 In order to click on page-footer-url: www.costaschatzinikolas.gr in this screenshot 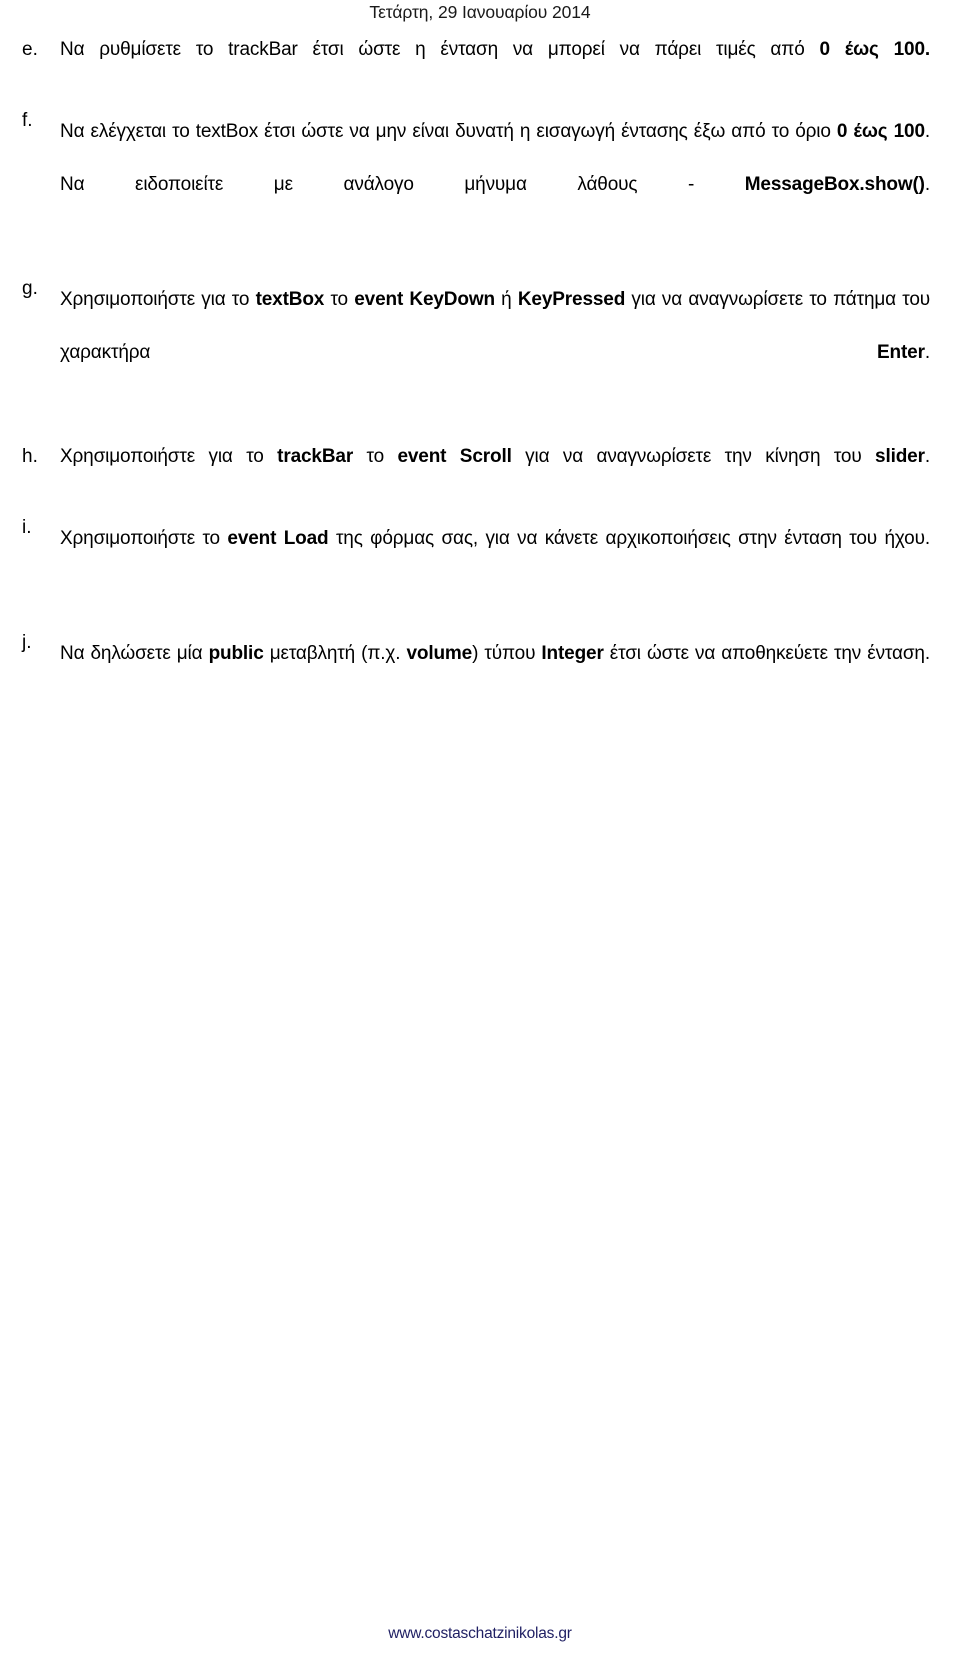, I will do `click(480, 1633)`.